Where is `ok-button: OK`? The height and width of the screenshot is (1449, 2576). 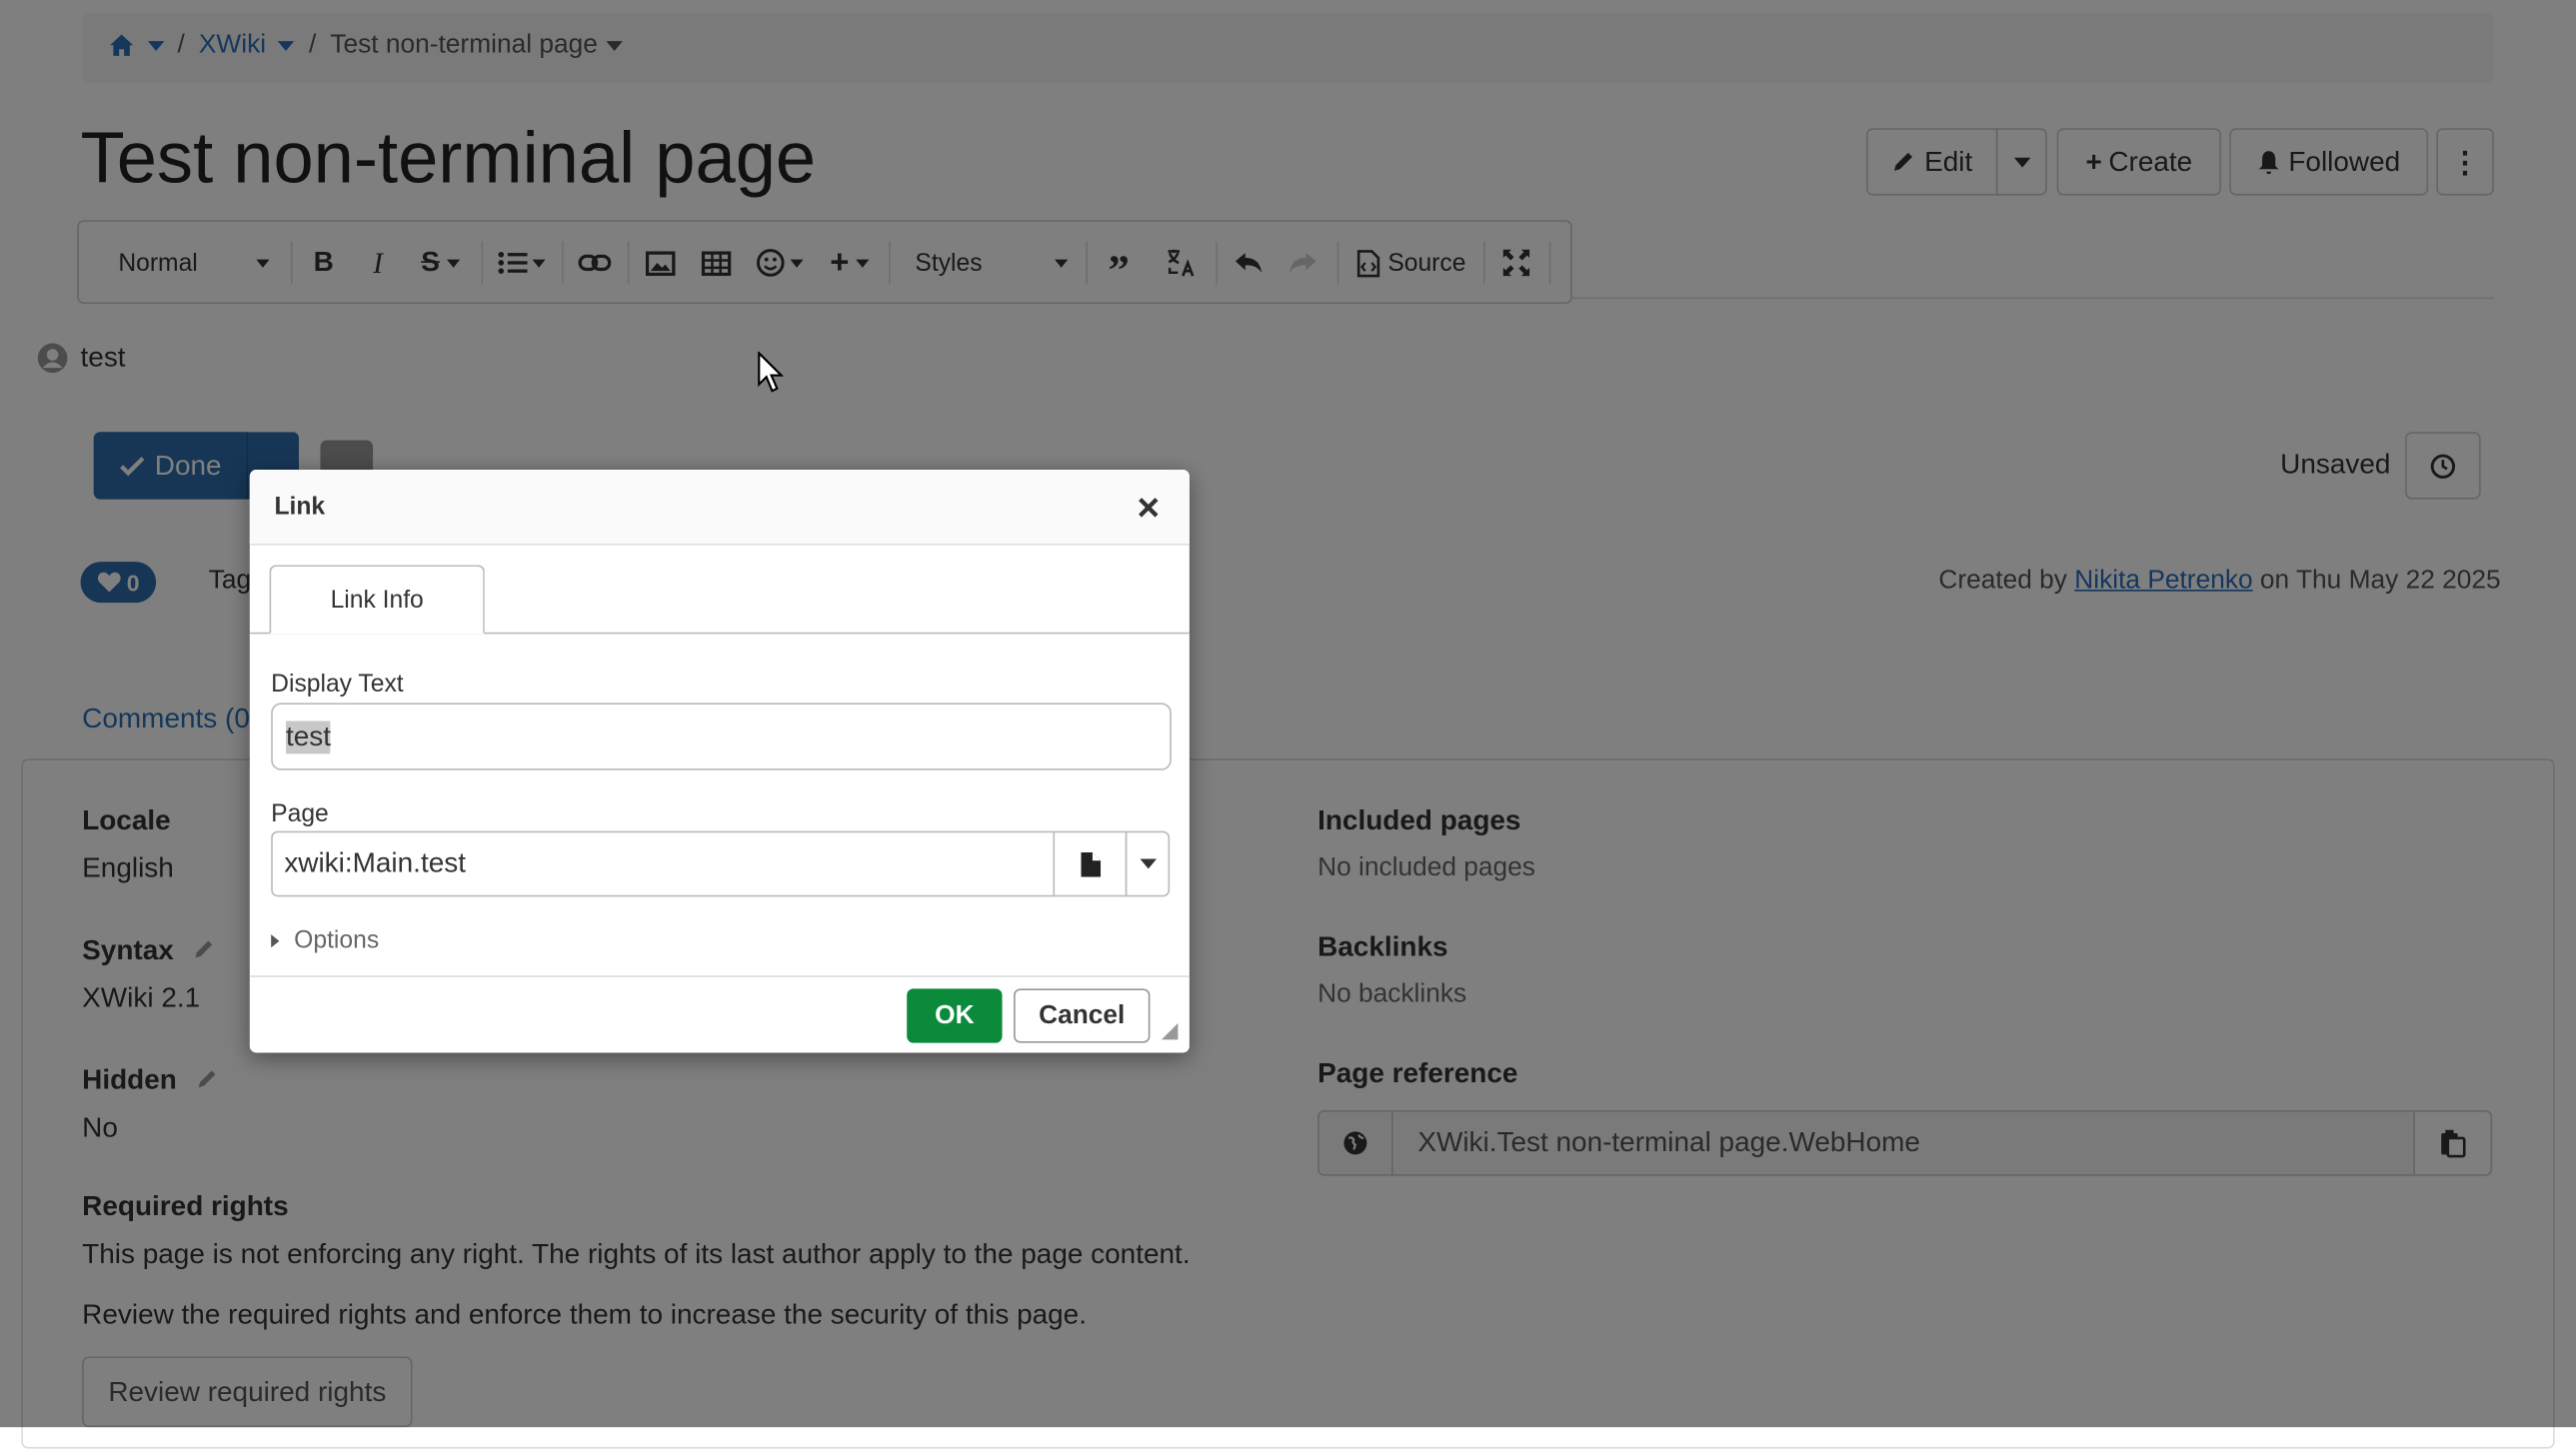 ok-button: OK is located at coordinates (955, 1015).